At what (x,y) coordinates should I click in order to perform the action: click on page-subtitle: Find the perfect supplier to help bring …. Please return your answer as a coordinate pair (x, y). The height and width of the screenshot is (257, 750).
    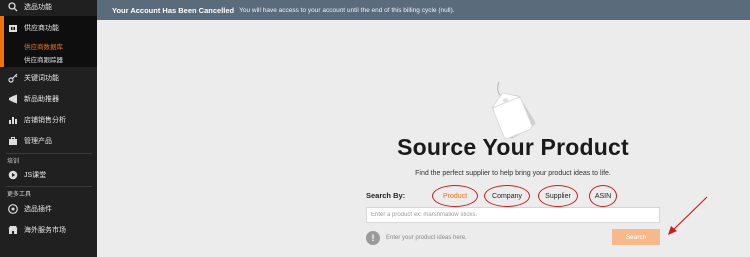
    Looking at the image, I should click on (513, 173).